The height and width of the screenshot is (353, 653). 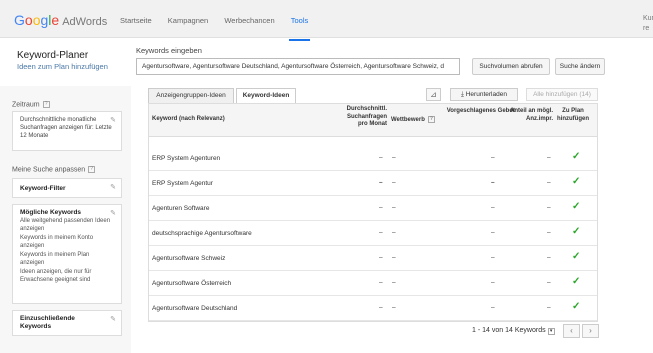 What do you see at coordinates (188, 119) in the screenshot?
I see `header-keyword: Keyword (nach Relevanz)` at bounding box center [188, 119].